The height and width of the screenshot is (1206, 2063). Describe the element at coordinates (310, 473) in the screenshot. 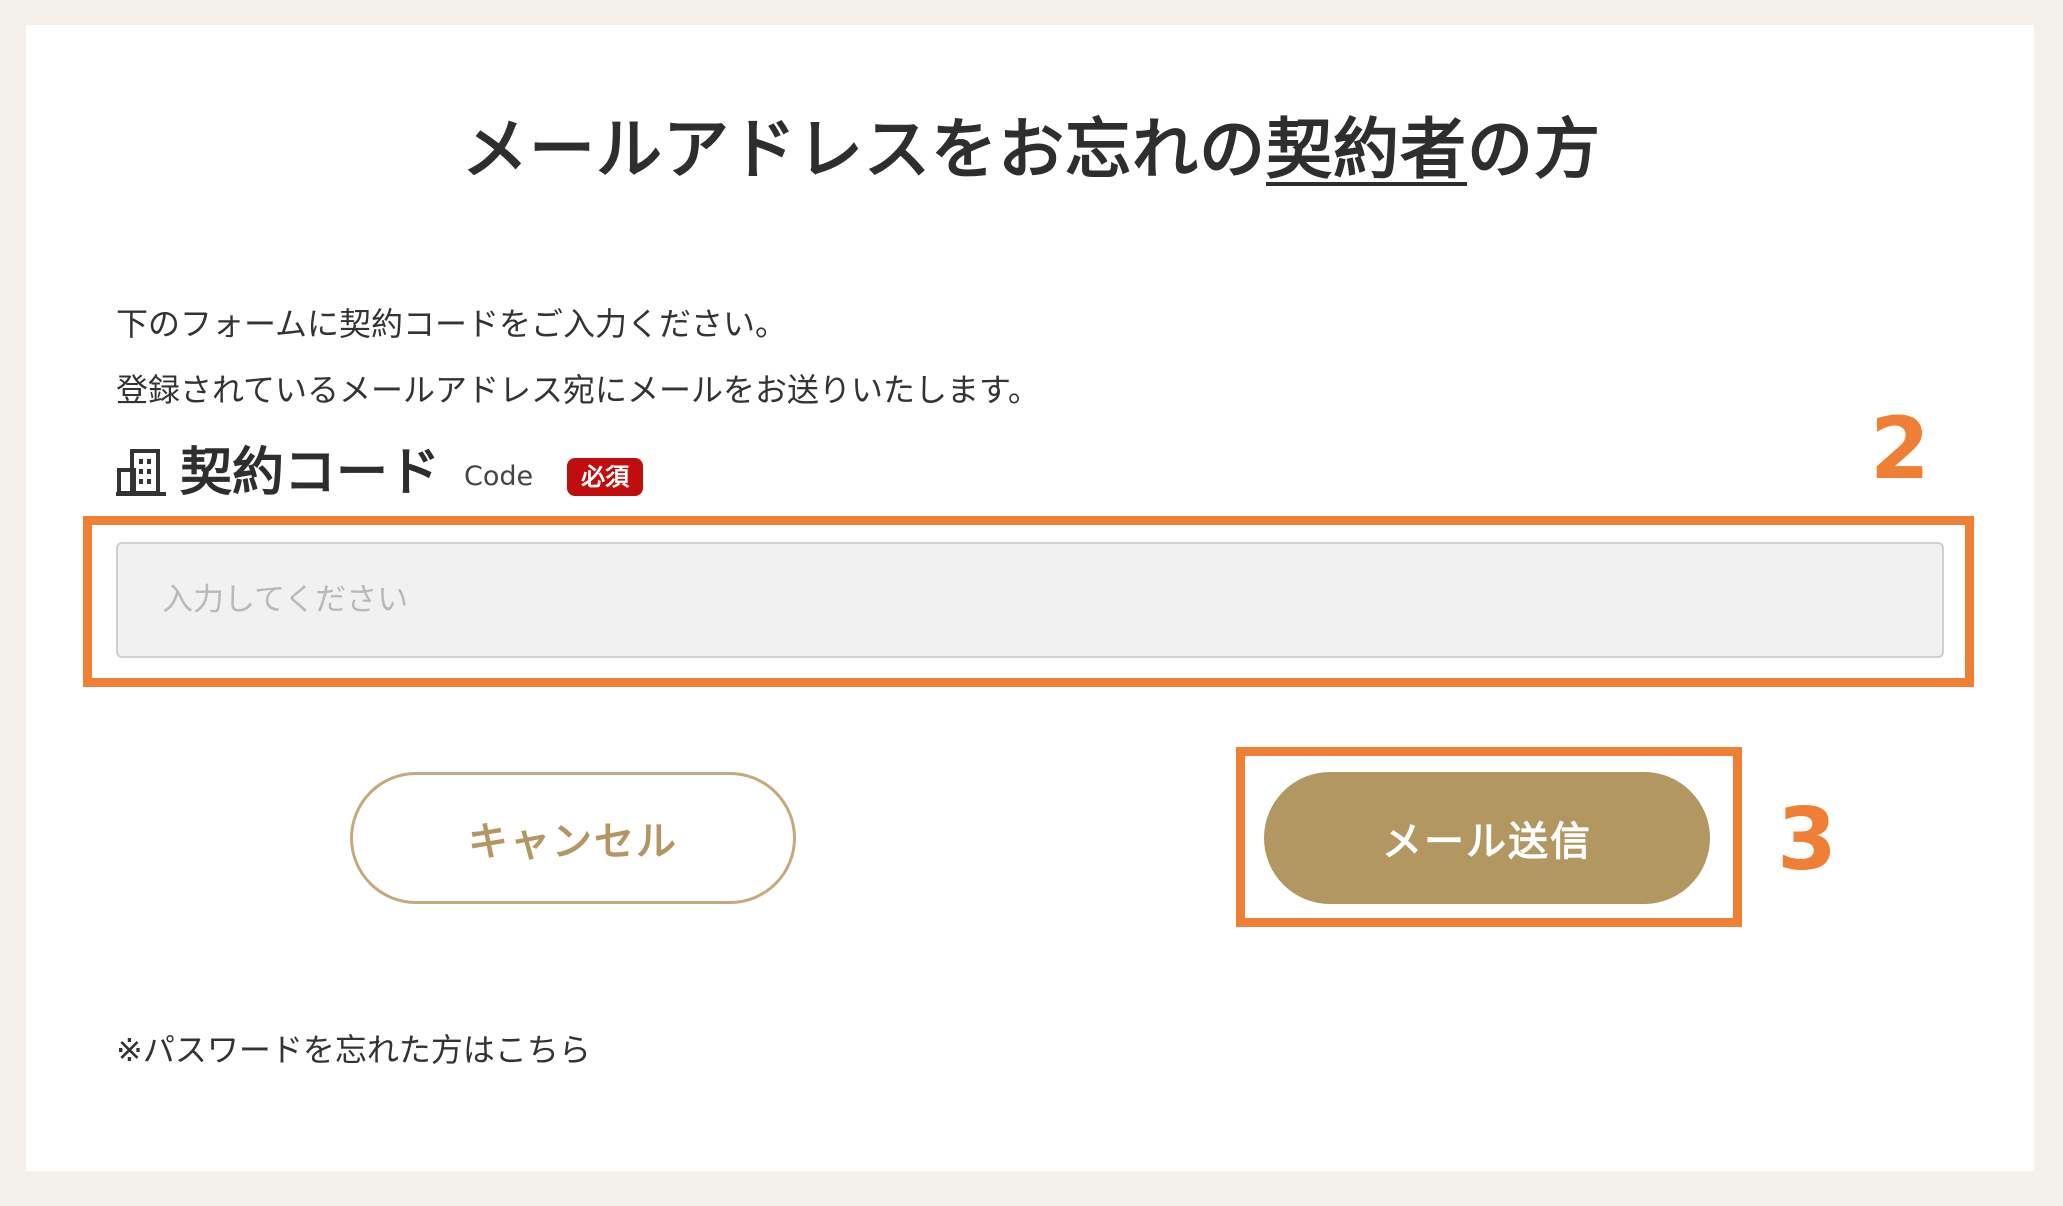

I see `contract-code-label-text: 契約コード` at that location.